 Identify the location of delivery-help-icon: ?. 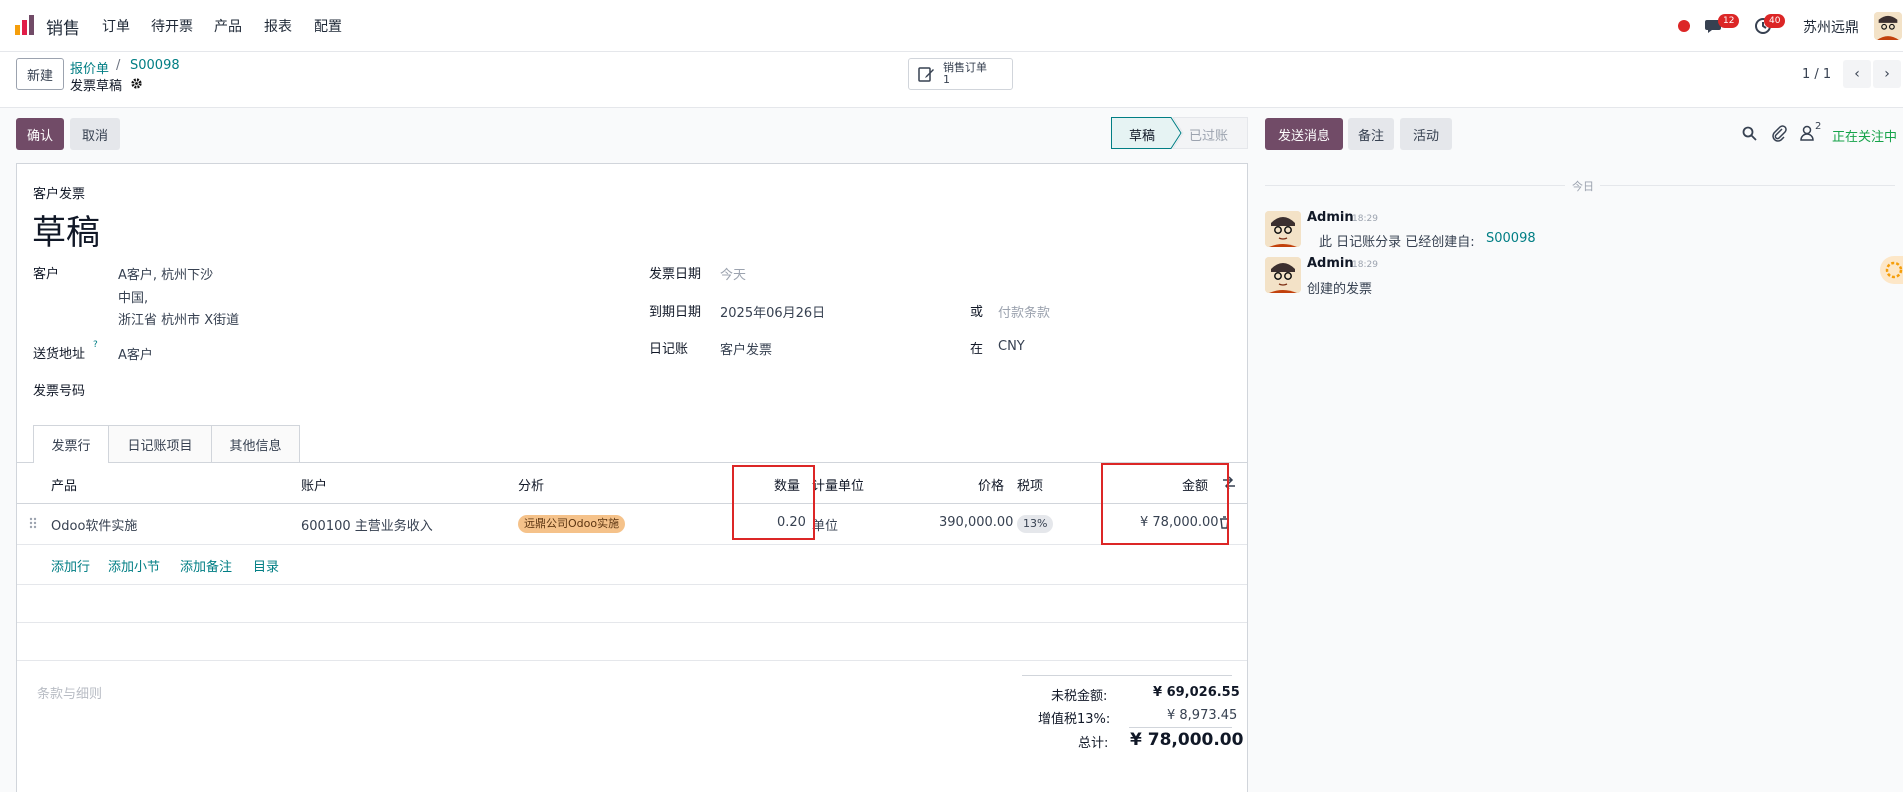
(95, 345).